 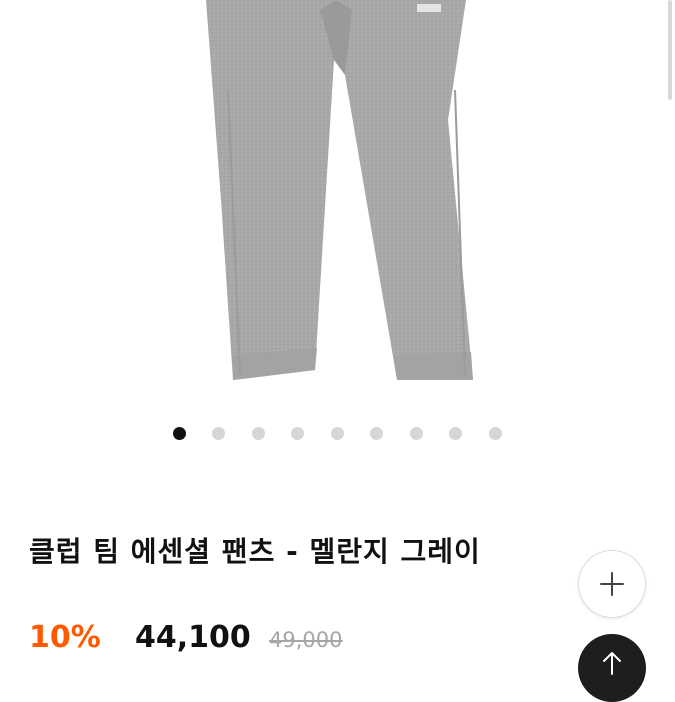 What do you see at coordinates (670, 50) in the screenshot?
I see `scroll-indicator` at bounding box center [670, 50].